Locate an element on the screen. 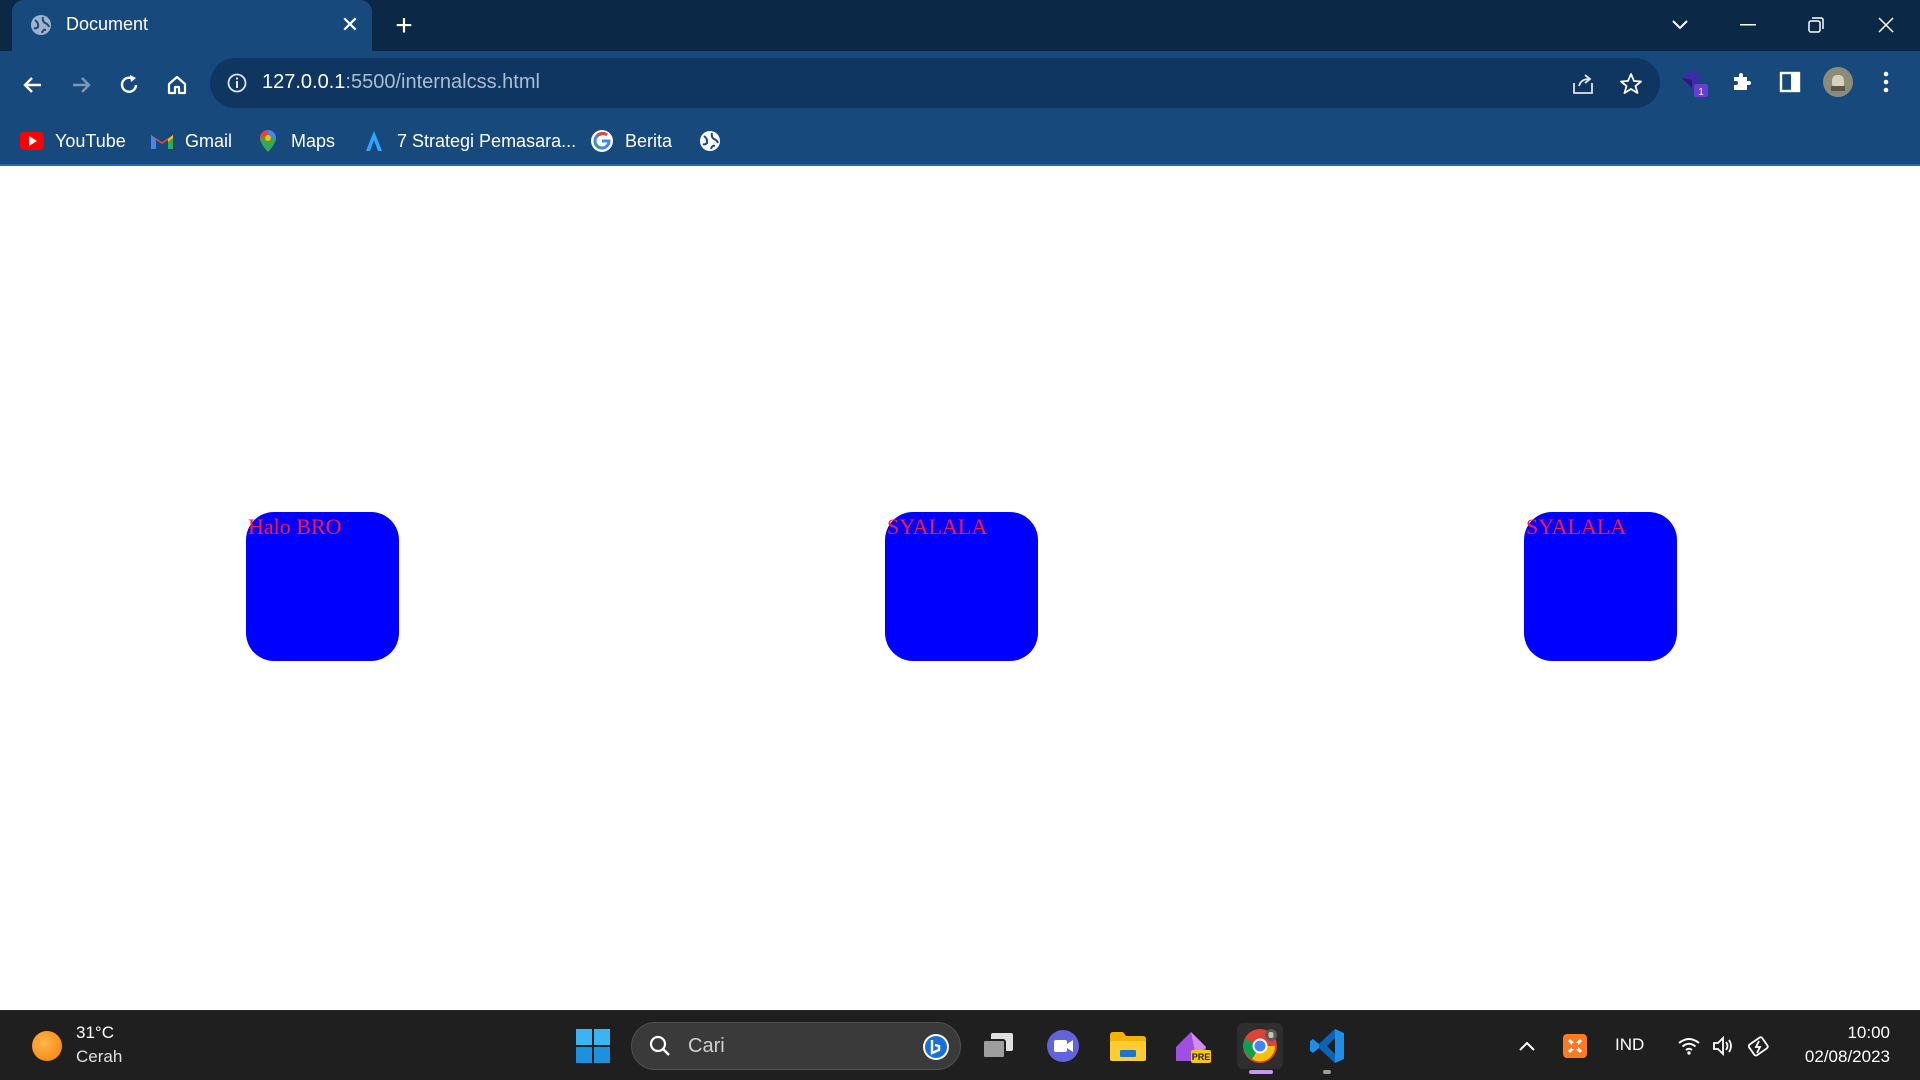 The height and width of the screenshot is (1080, 1920). maps-icon is located at coordinates (268, 141).